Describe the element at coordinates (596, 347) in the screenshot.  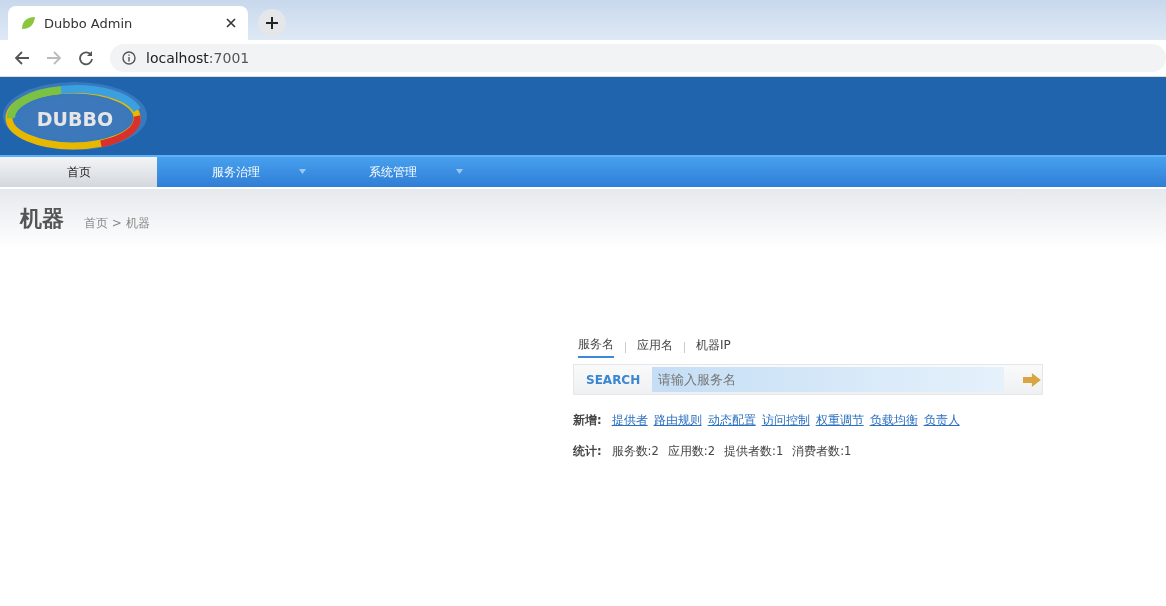
I see `search-tab: 服务名` at that location.